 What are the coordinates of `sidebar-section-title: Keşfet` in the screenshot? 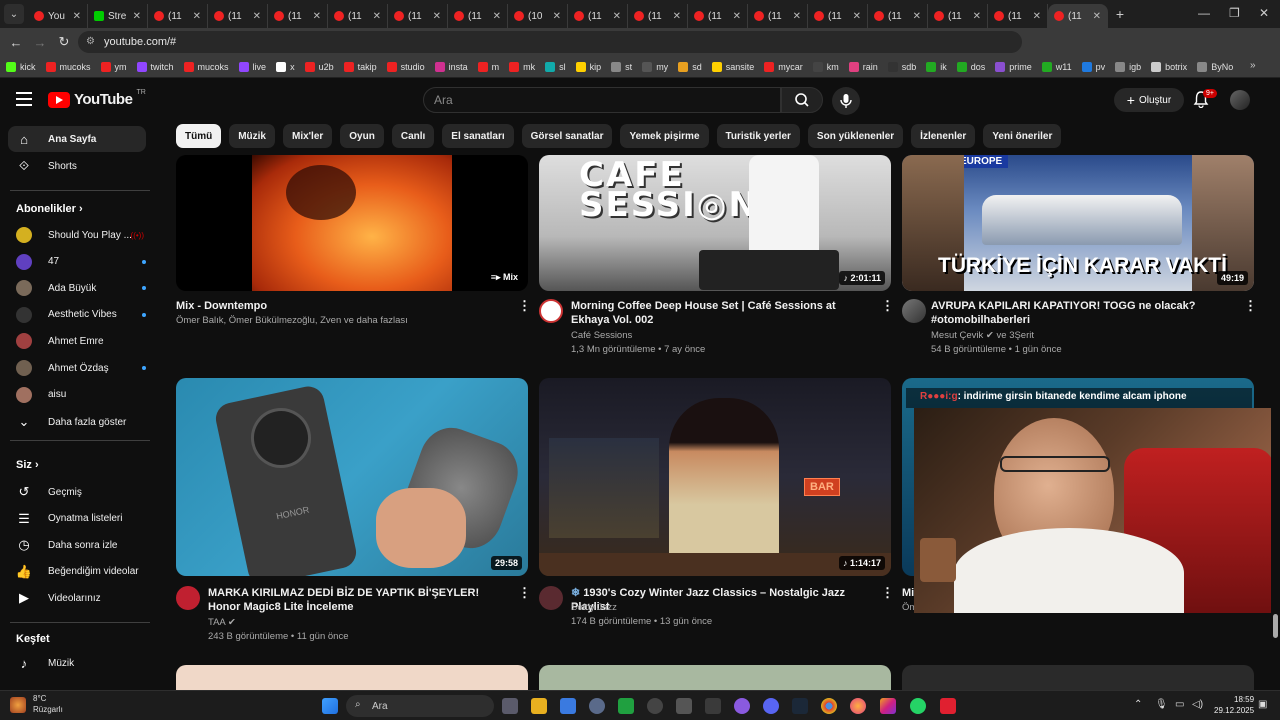 It's located at (33, 639).